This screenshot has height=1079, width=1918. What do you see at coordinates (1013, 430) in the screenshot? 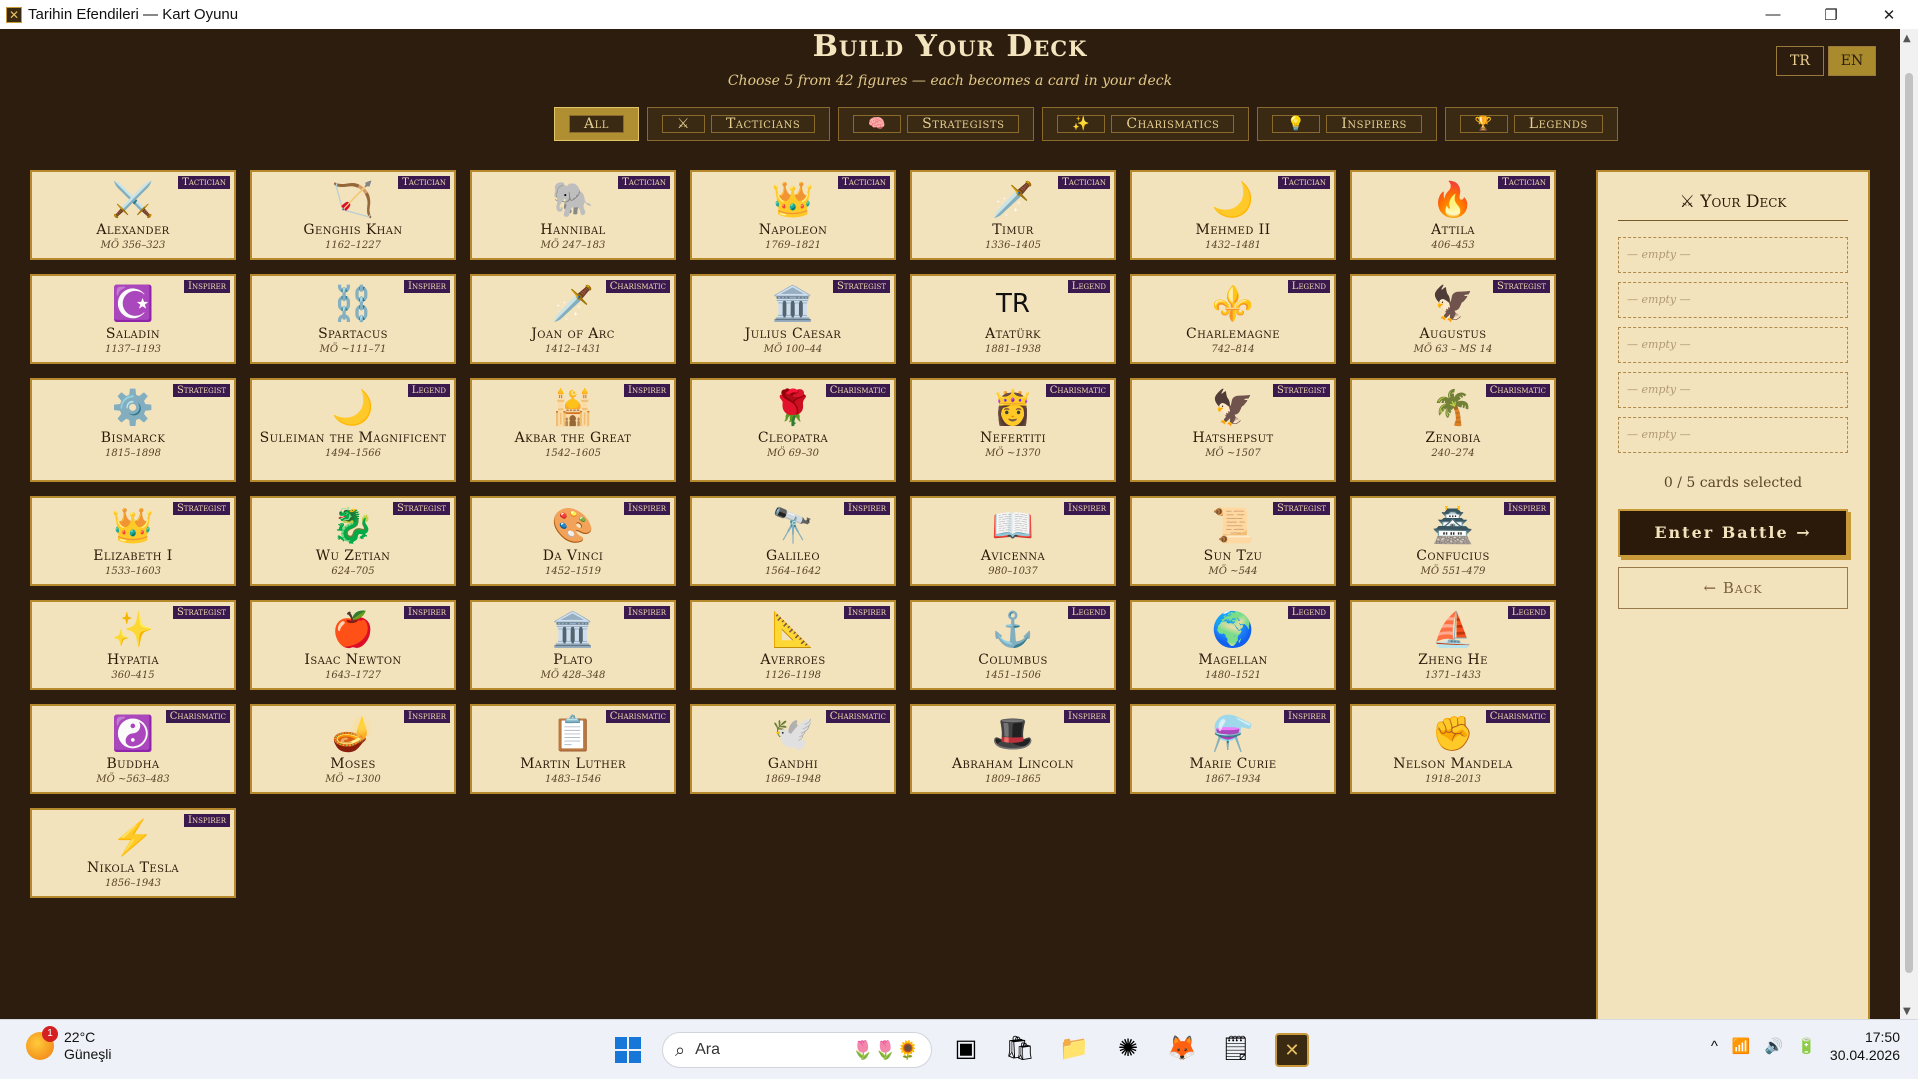
I see `figure-card-nefertiti: Charismatic 👸 Nefertiti MÖ ~1370` at bounding box center [1013, 430].